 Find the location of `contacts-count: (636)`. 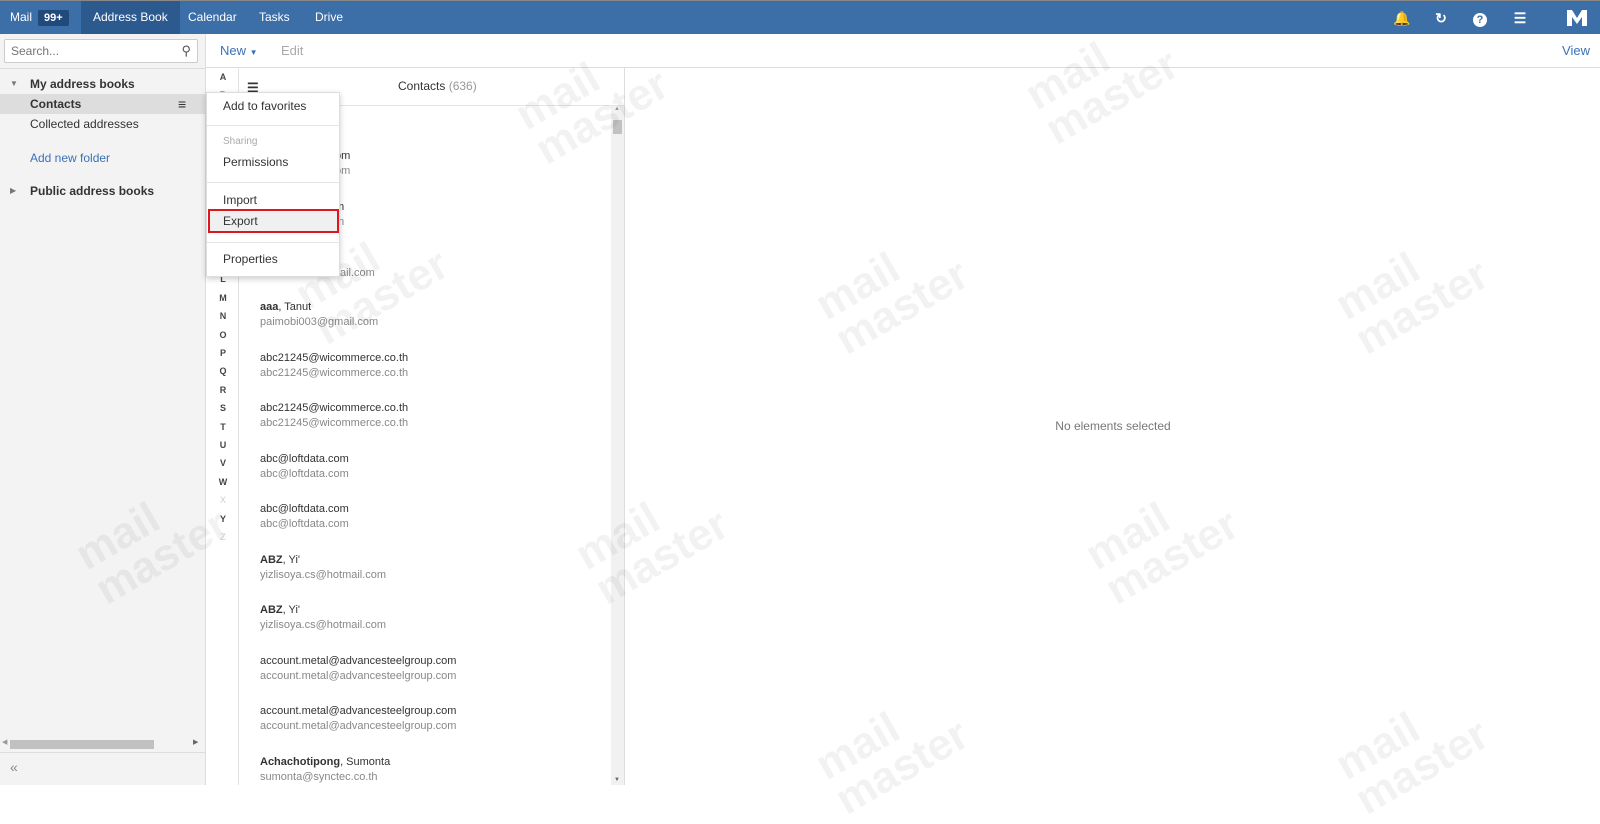

contacts-count: (636) is located at coordinates (462, 86).